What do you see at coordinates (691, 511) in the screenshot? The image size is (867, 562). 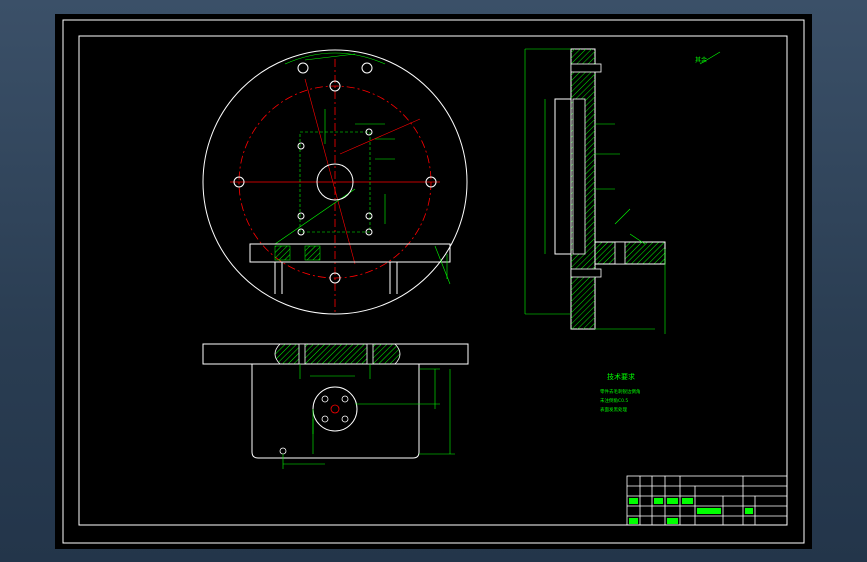 I see `title-block-fills` at bounding box center [691, 511].